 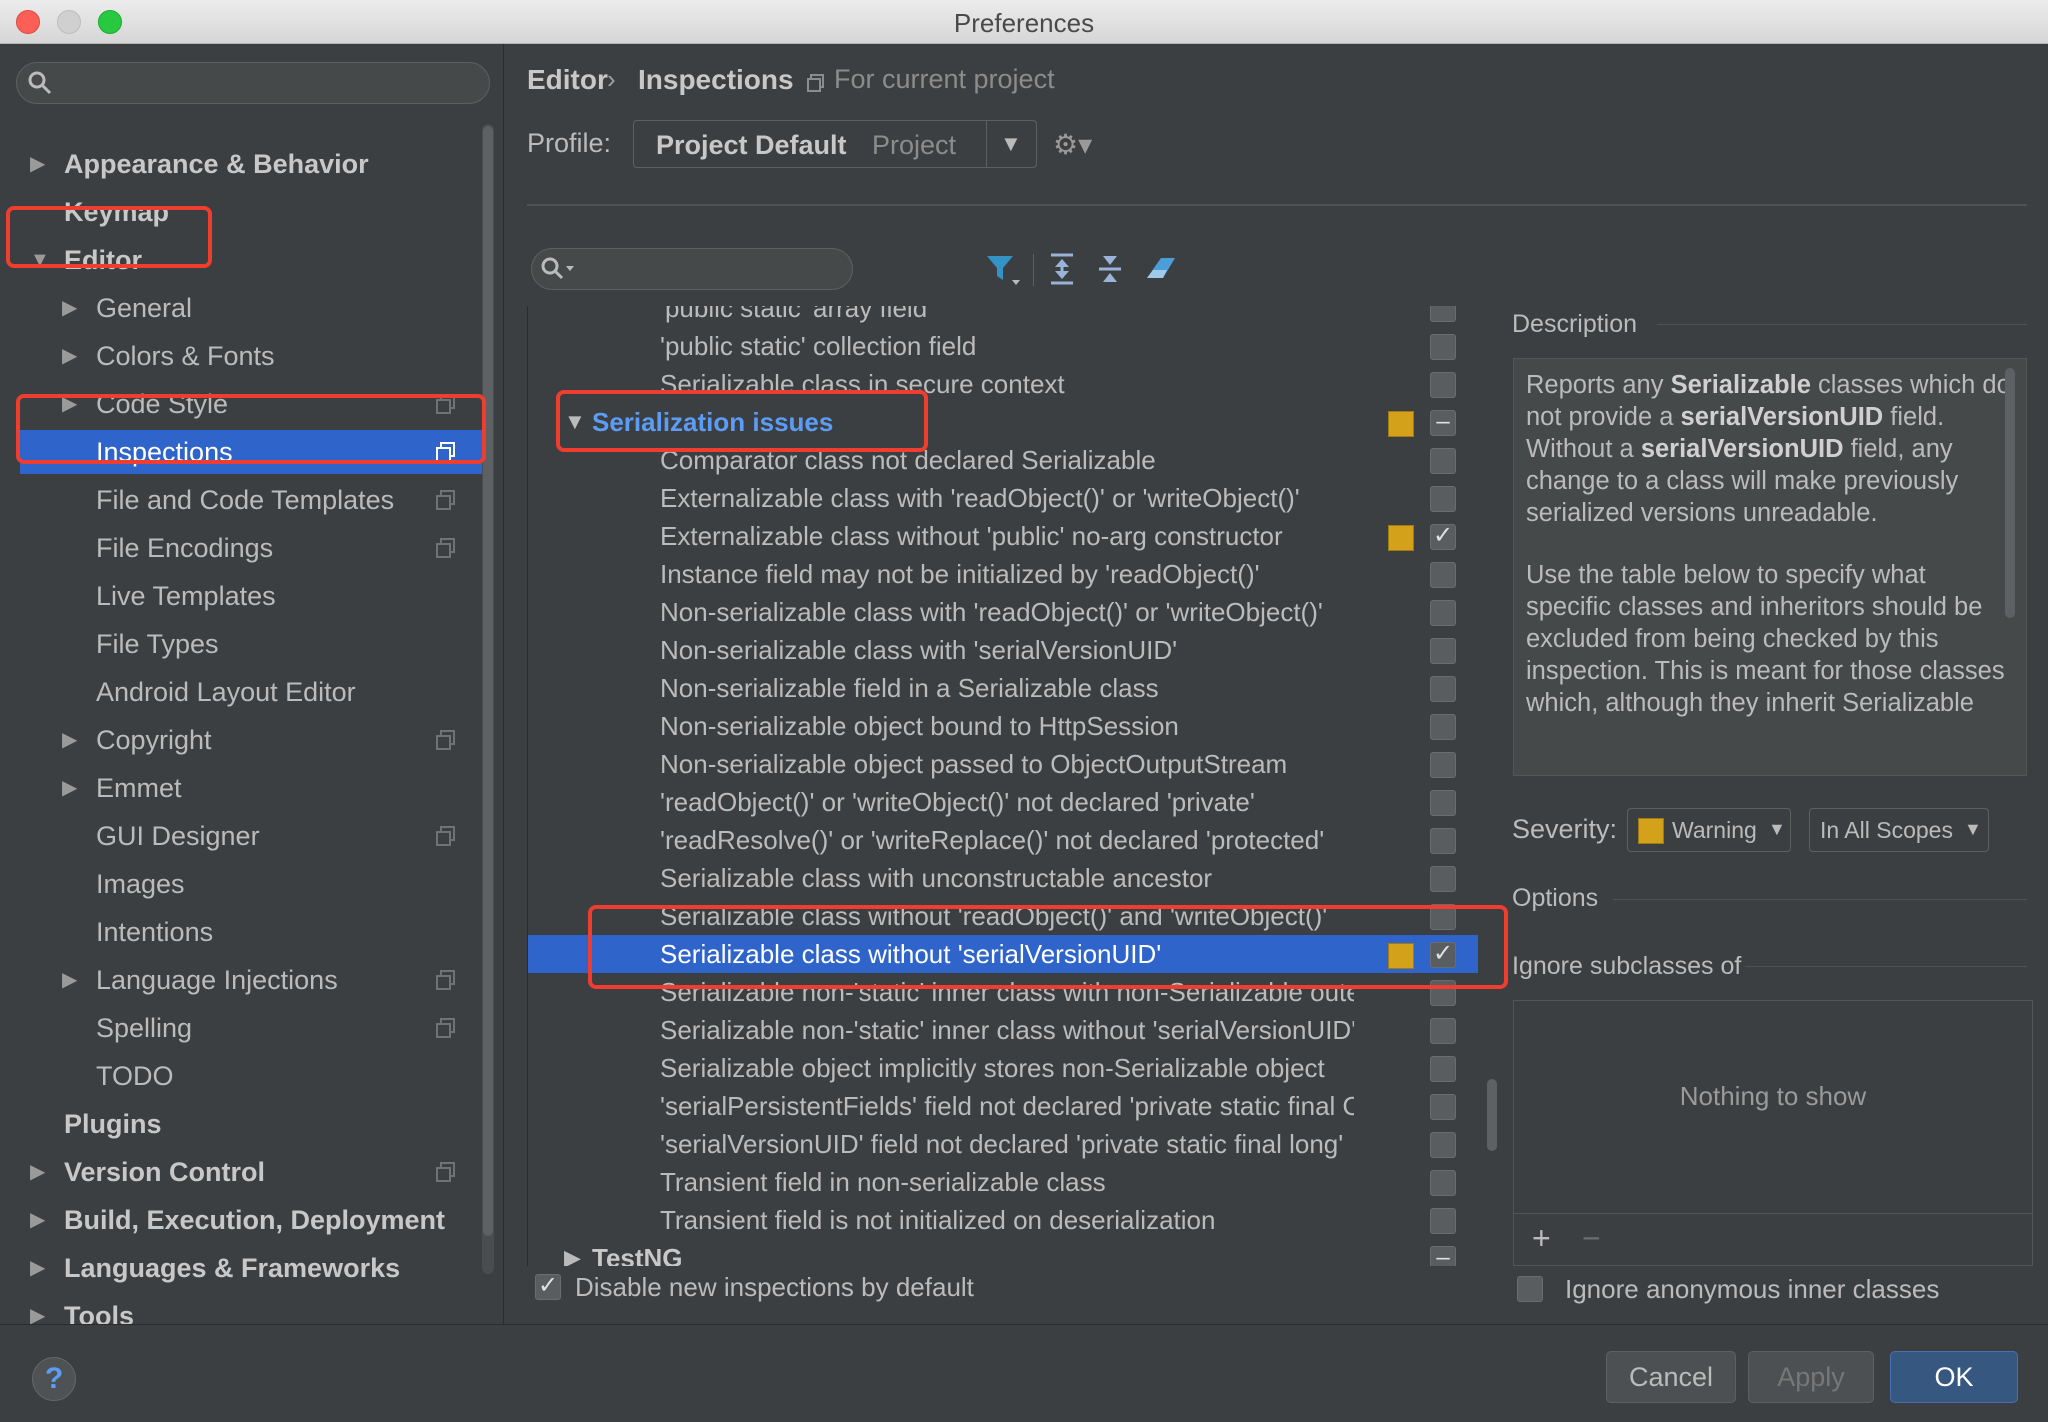 What do you see at coordinates (1954, 1377) in the screenshot?
I see `ok-button: OK` at bounding box center [1954, 1377].